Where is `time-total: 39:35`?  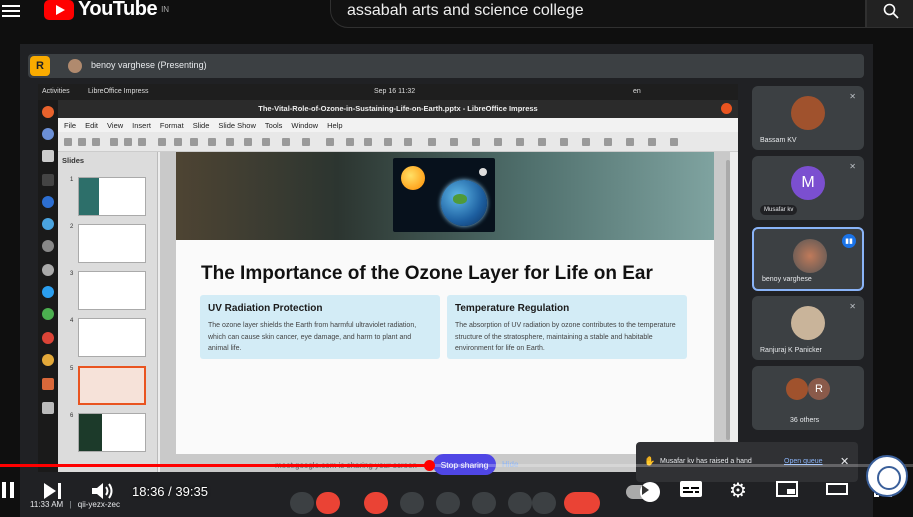 time-total: 39:35 is located at coordinates (191, 491).